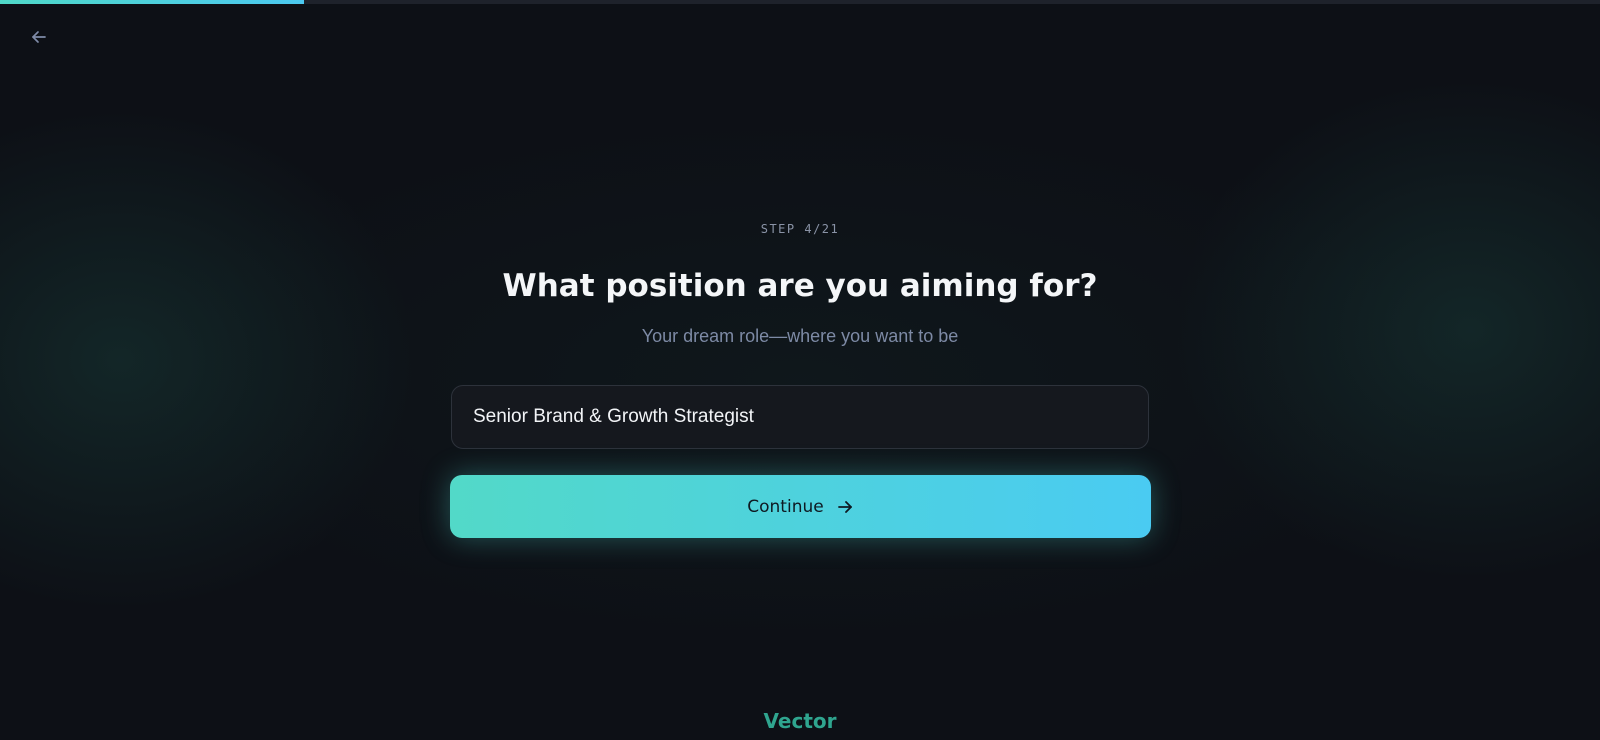 Image resolution: width=1600 pixels, height=740 pixels. What do you see at coordinates (800, 336) in the screenshot?
I see `page-subtitle: Your dream role—where you want to be` at bounding box center [800, 336].